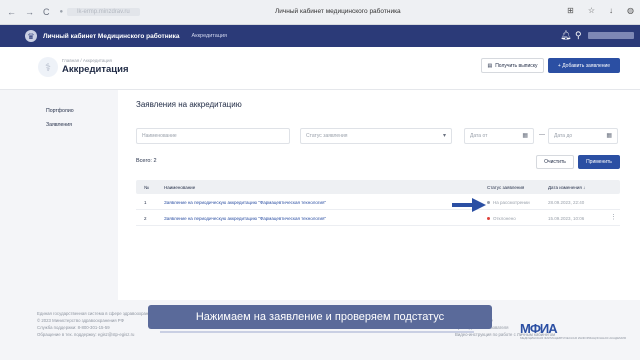 Image resolution: width=640 pixels, height=360 pixels. Describe the element at coordinates (317, 332) in the screenshot. I see `caption-underline` at that location.